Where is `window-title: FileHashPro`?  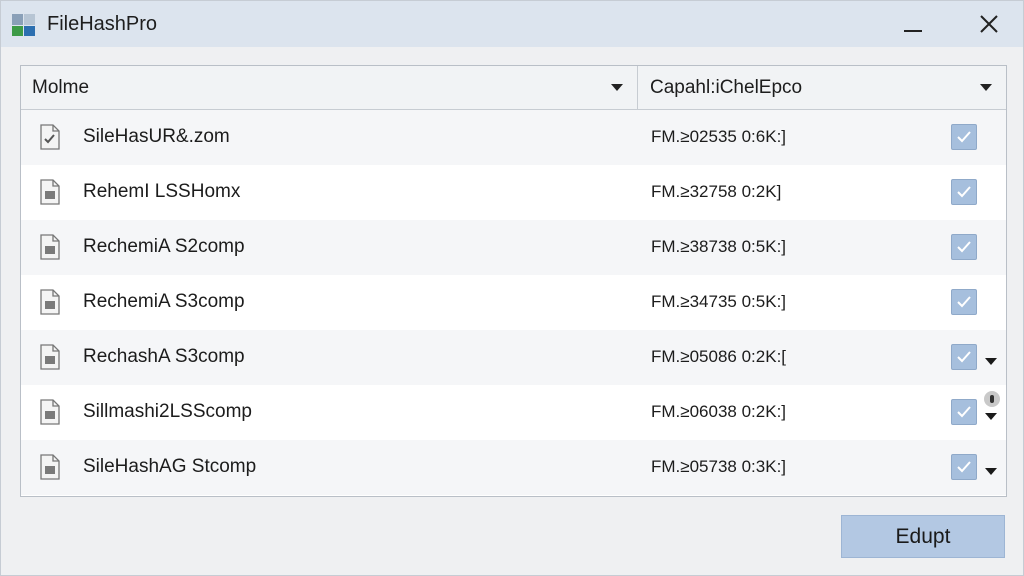 window-title: FileHashPro is located at coordinates (102, 24).